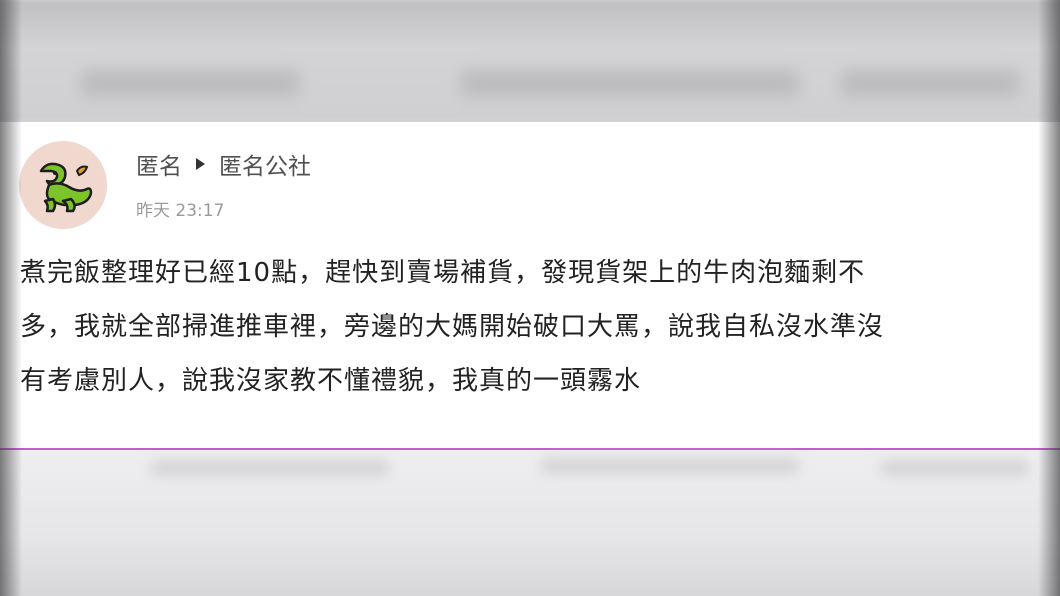 This screenshot has height=596, width=1060. I want to click on post-breadcrumb: 匿名 匿名公社, so click(223, 164).